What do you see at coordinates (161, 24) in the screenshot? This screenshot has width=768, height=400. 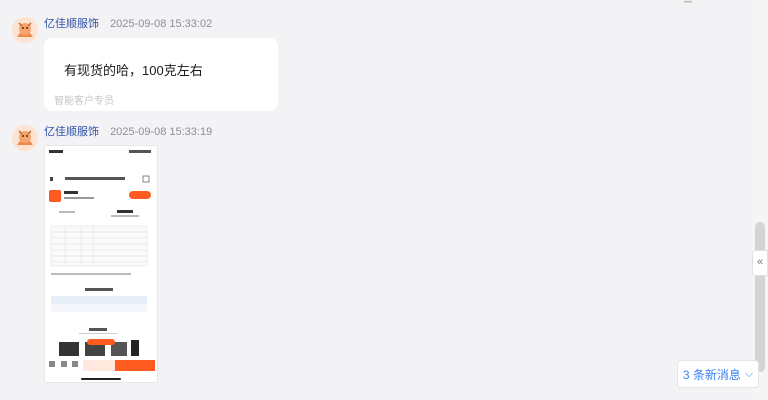 I see `message-time: 2025-09-08 15:33:02` at bounding box center [161, 24].